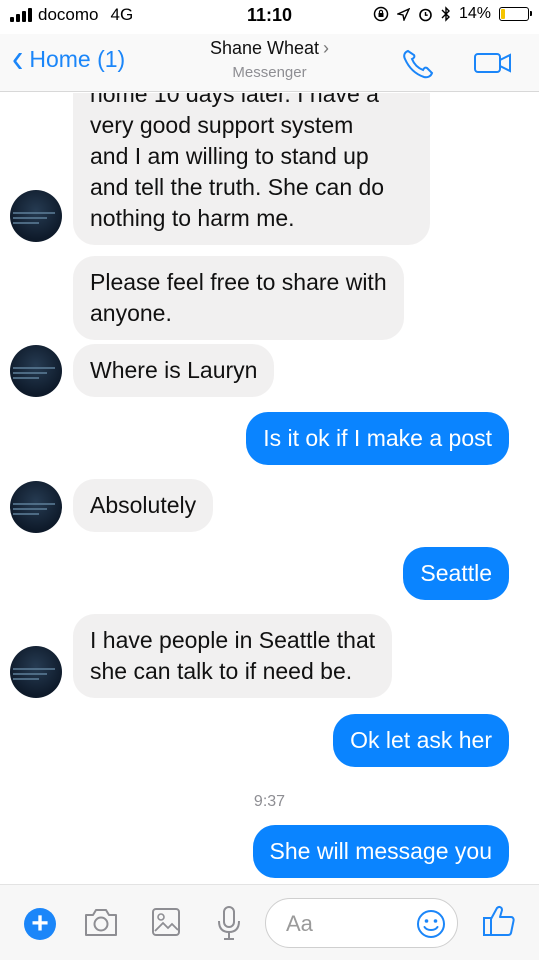 The width and height of the screenshot is (539, 960). I want to click on chevron-right-icon: ›, so click(326, 48).